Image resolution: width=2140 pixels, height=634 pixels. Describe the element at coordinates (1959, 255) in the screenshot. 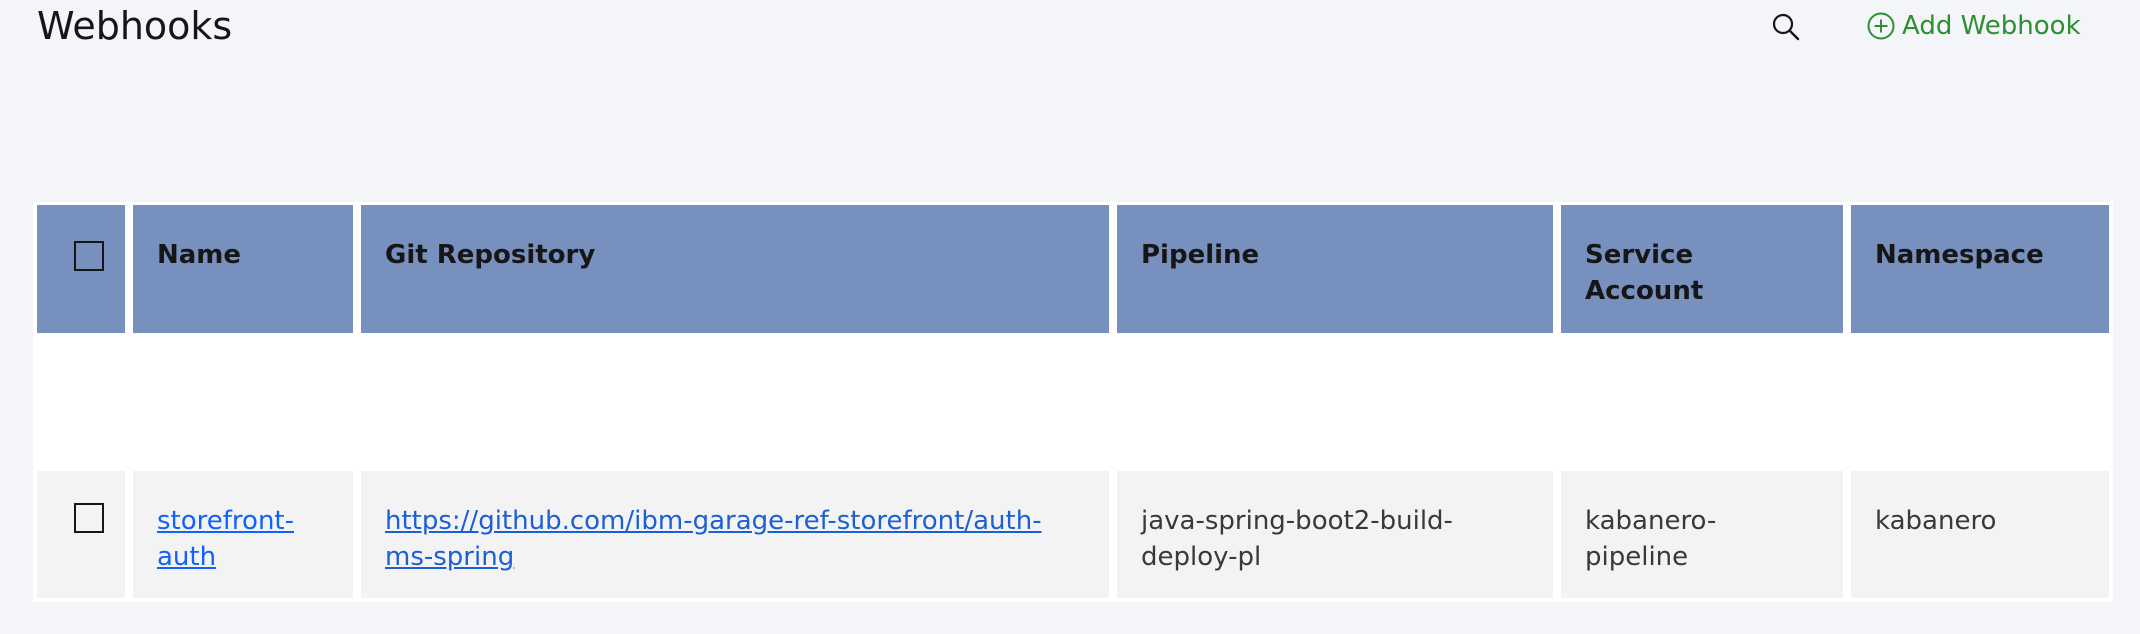

I see `column-header-namespace-label: Namespace` at that location.